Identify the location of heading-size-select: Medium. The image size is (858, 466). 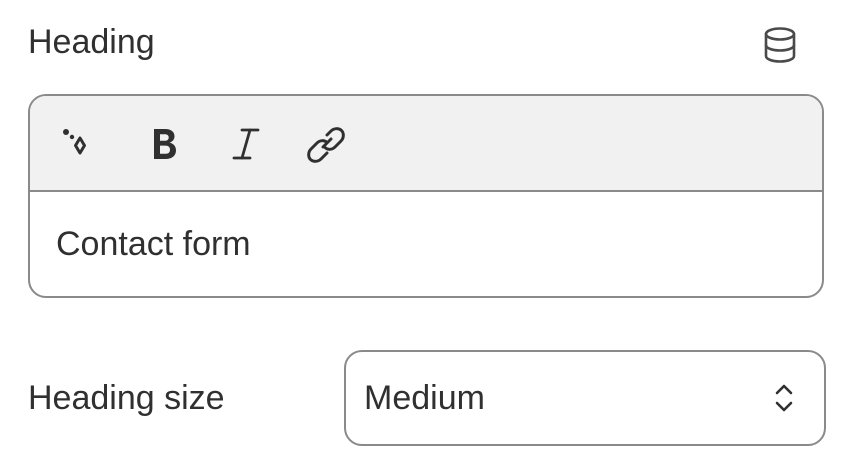
(585, 398).